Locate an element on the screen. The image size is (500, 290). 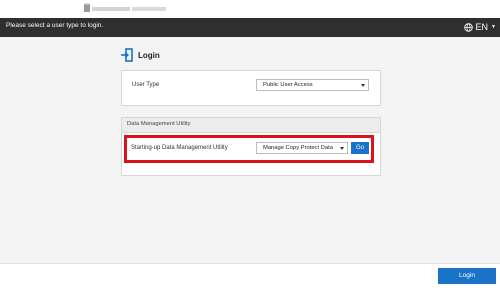
login-icon is located at coordinates (127, 55).